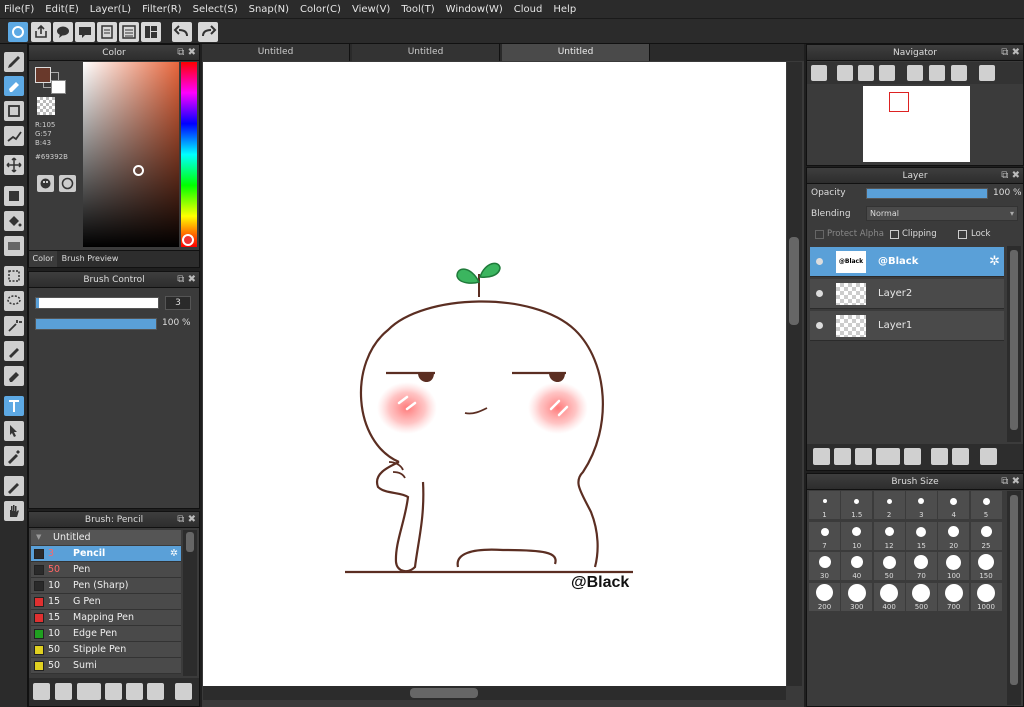 The height and width of the screenshot is (707, 1024). I want to click on document-icon, so click(107, 32).